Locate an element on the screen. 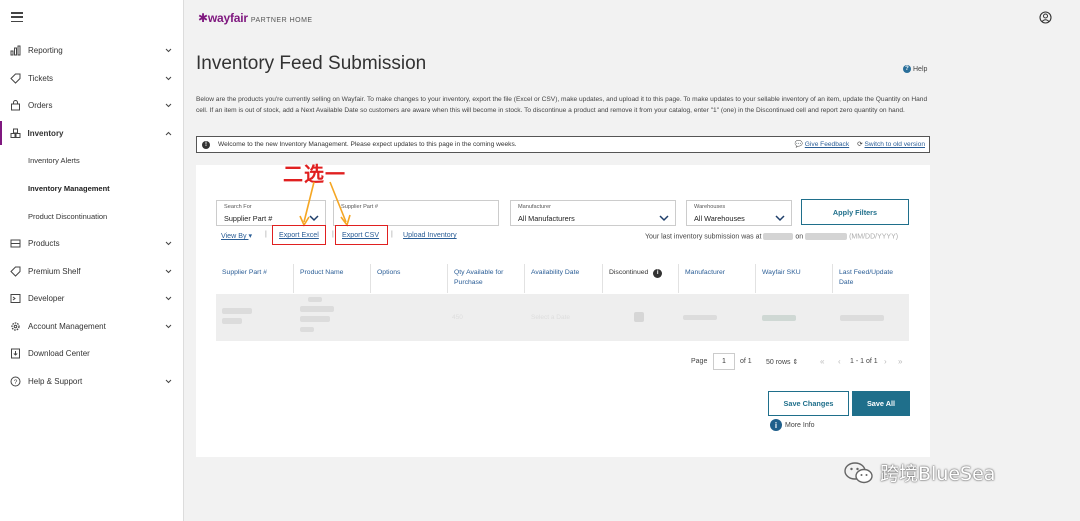 This screenshot has width=1080, height=521. sidebar-item-help-support: ? Help & Support is located at coordinates (92, 381).